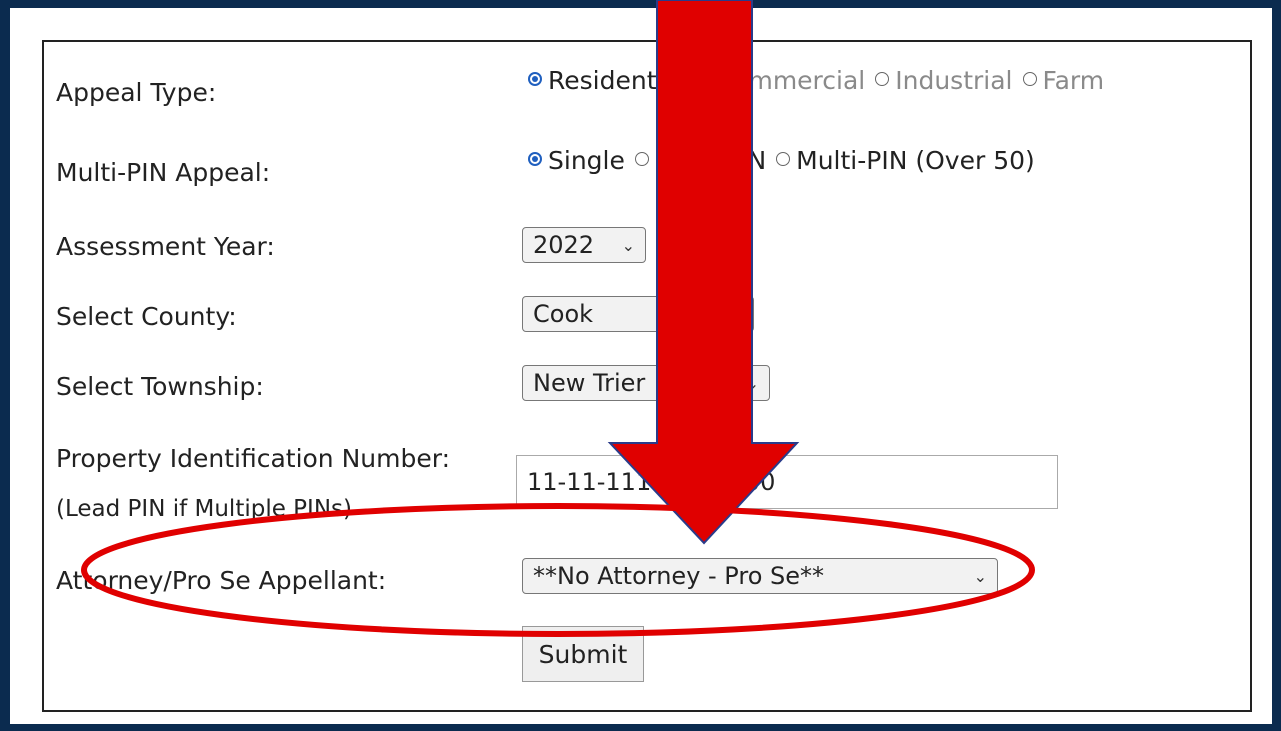 This screenshot has width=1281, height=731. What do you see at coordinates (146, 316) in the screenshot?
I see `county-label: Select County:` at bounding box center [146, 316].